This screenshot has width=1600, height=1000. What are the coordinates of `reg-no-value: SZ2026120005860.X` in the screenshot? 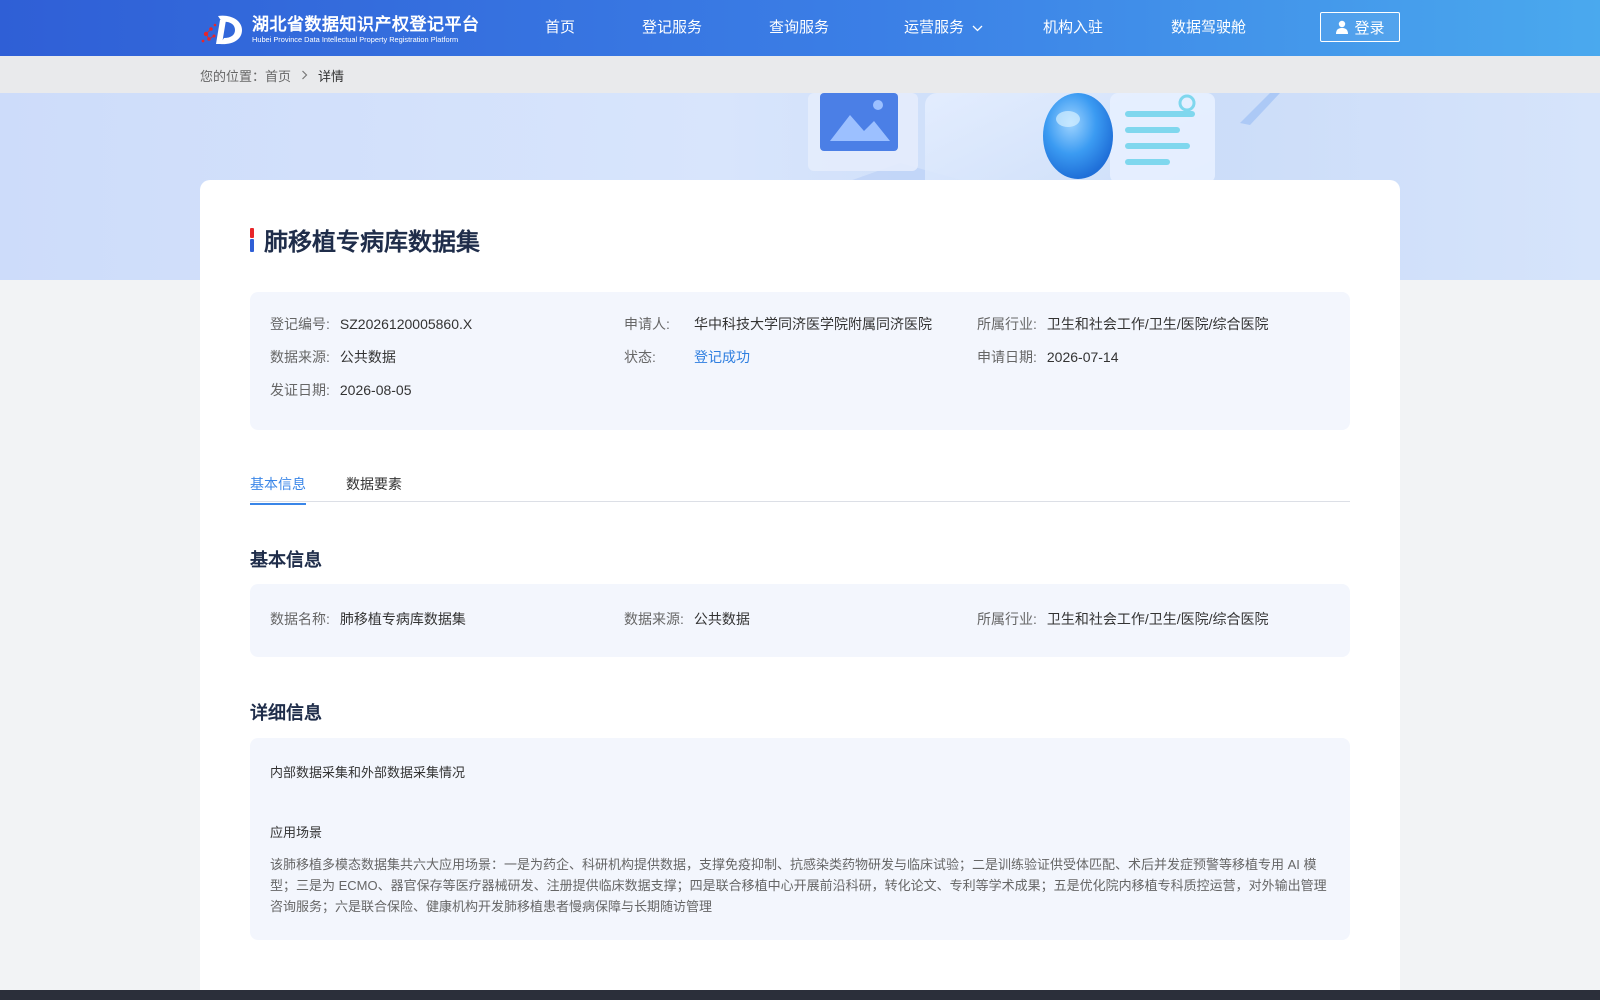 It's located at (406, 324).